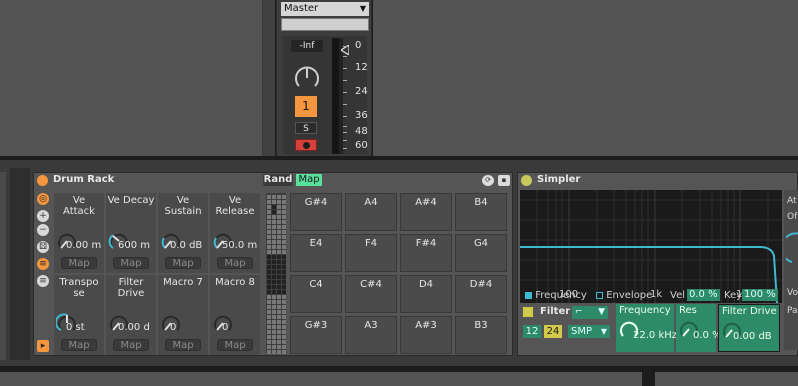  What do you see at coordinates (646, 328) in the screenshot?
I see `filter-frequency-control: Frequency 22.0 kHz` at bounding box center [646, 328].